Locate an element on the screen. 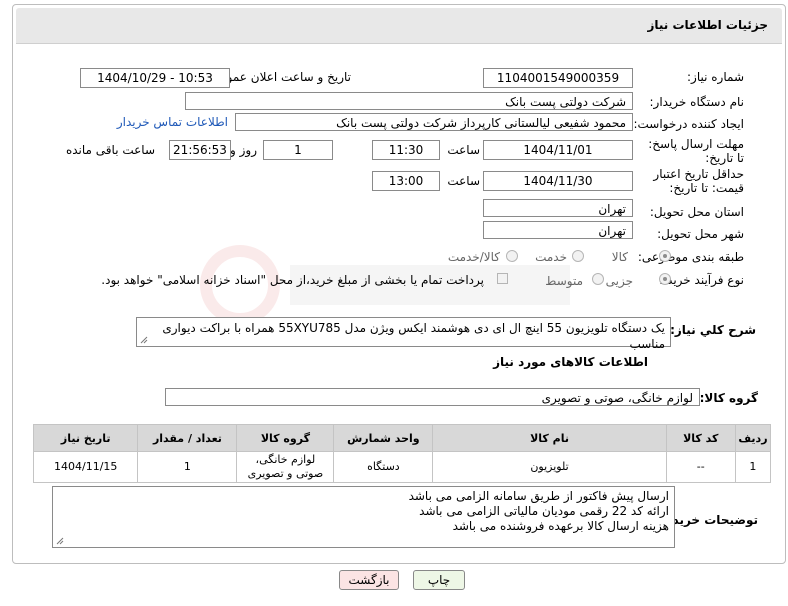 The height and width of the screenshot is (606, 788). province-label: استان محل تحویل: is located at coordinates (696, 212).